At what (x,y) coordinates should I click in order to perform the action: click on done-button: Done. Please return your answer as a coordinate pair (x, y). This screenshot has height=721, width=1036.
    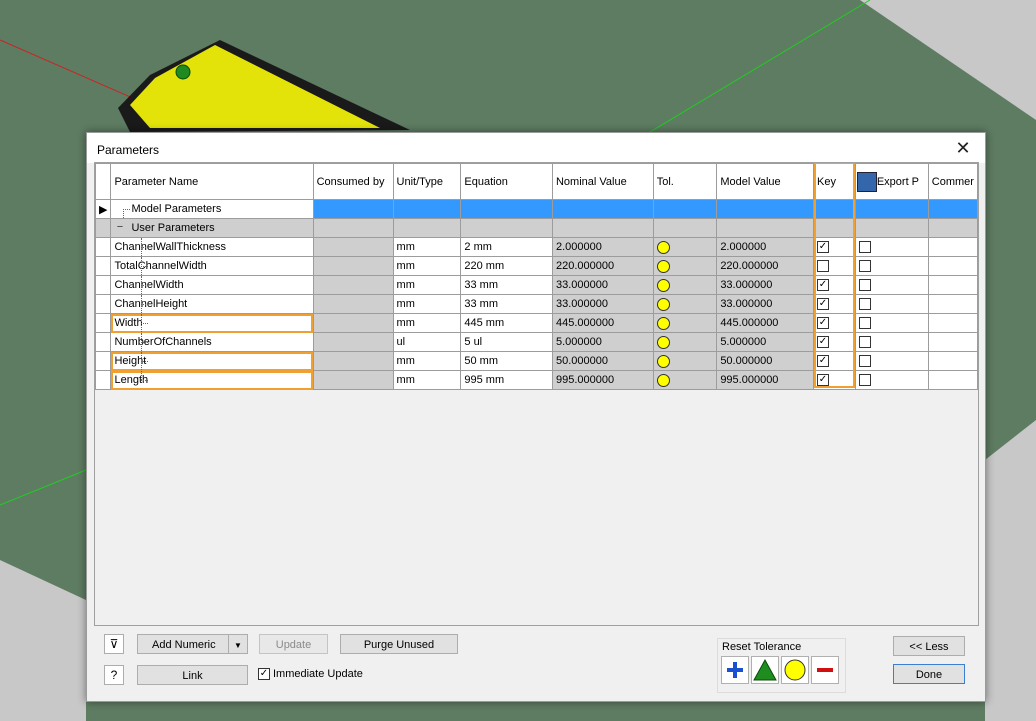
    Looking at the image, I should click on (929, 674).